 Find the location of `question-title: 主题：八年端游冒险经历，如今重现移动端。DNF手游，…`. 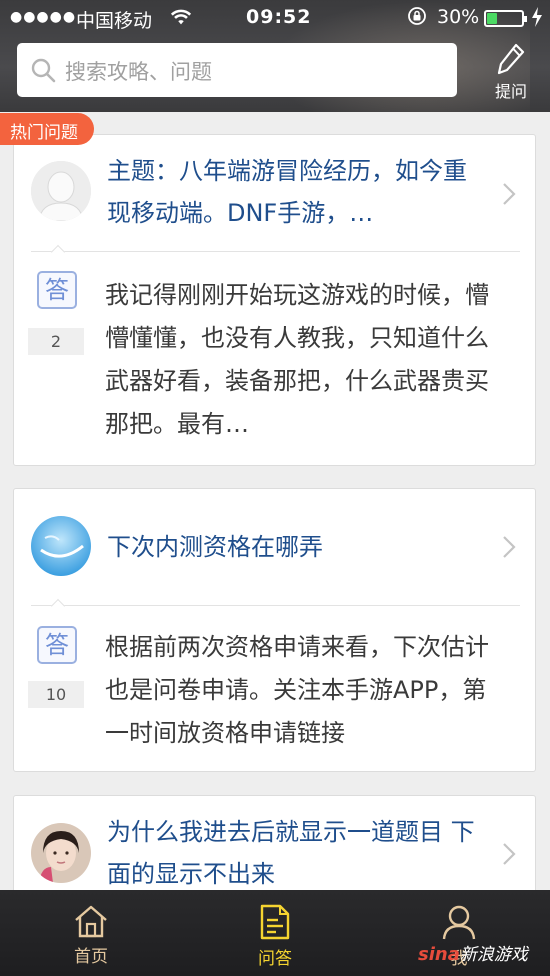

question-title: 主题：八年端游冒险经历，如今重现移动端。DNF手游，… is located at coordinates (294, 192).